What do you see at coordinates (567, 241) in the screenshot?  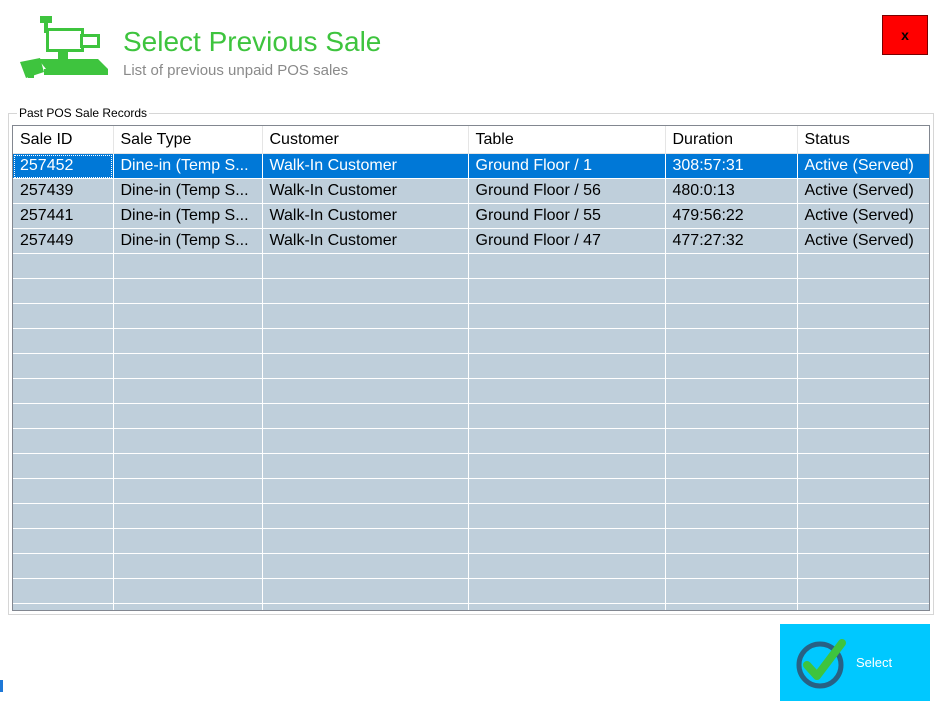 I see `cell-table: Ground Floor / 47` at bounding box center [567, 241].